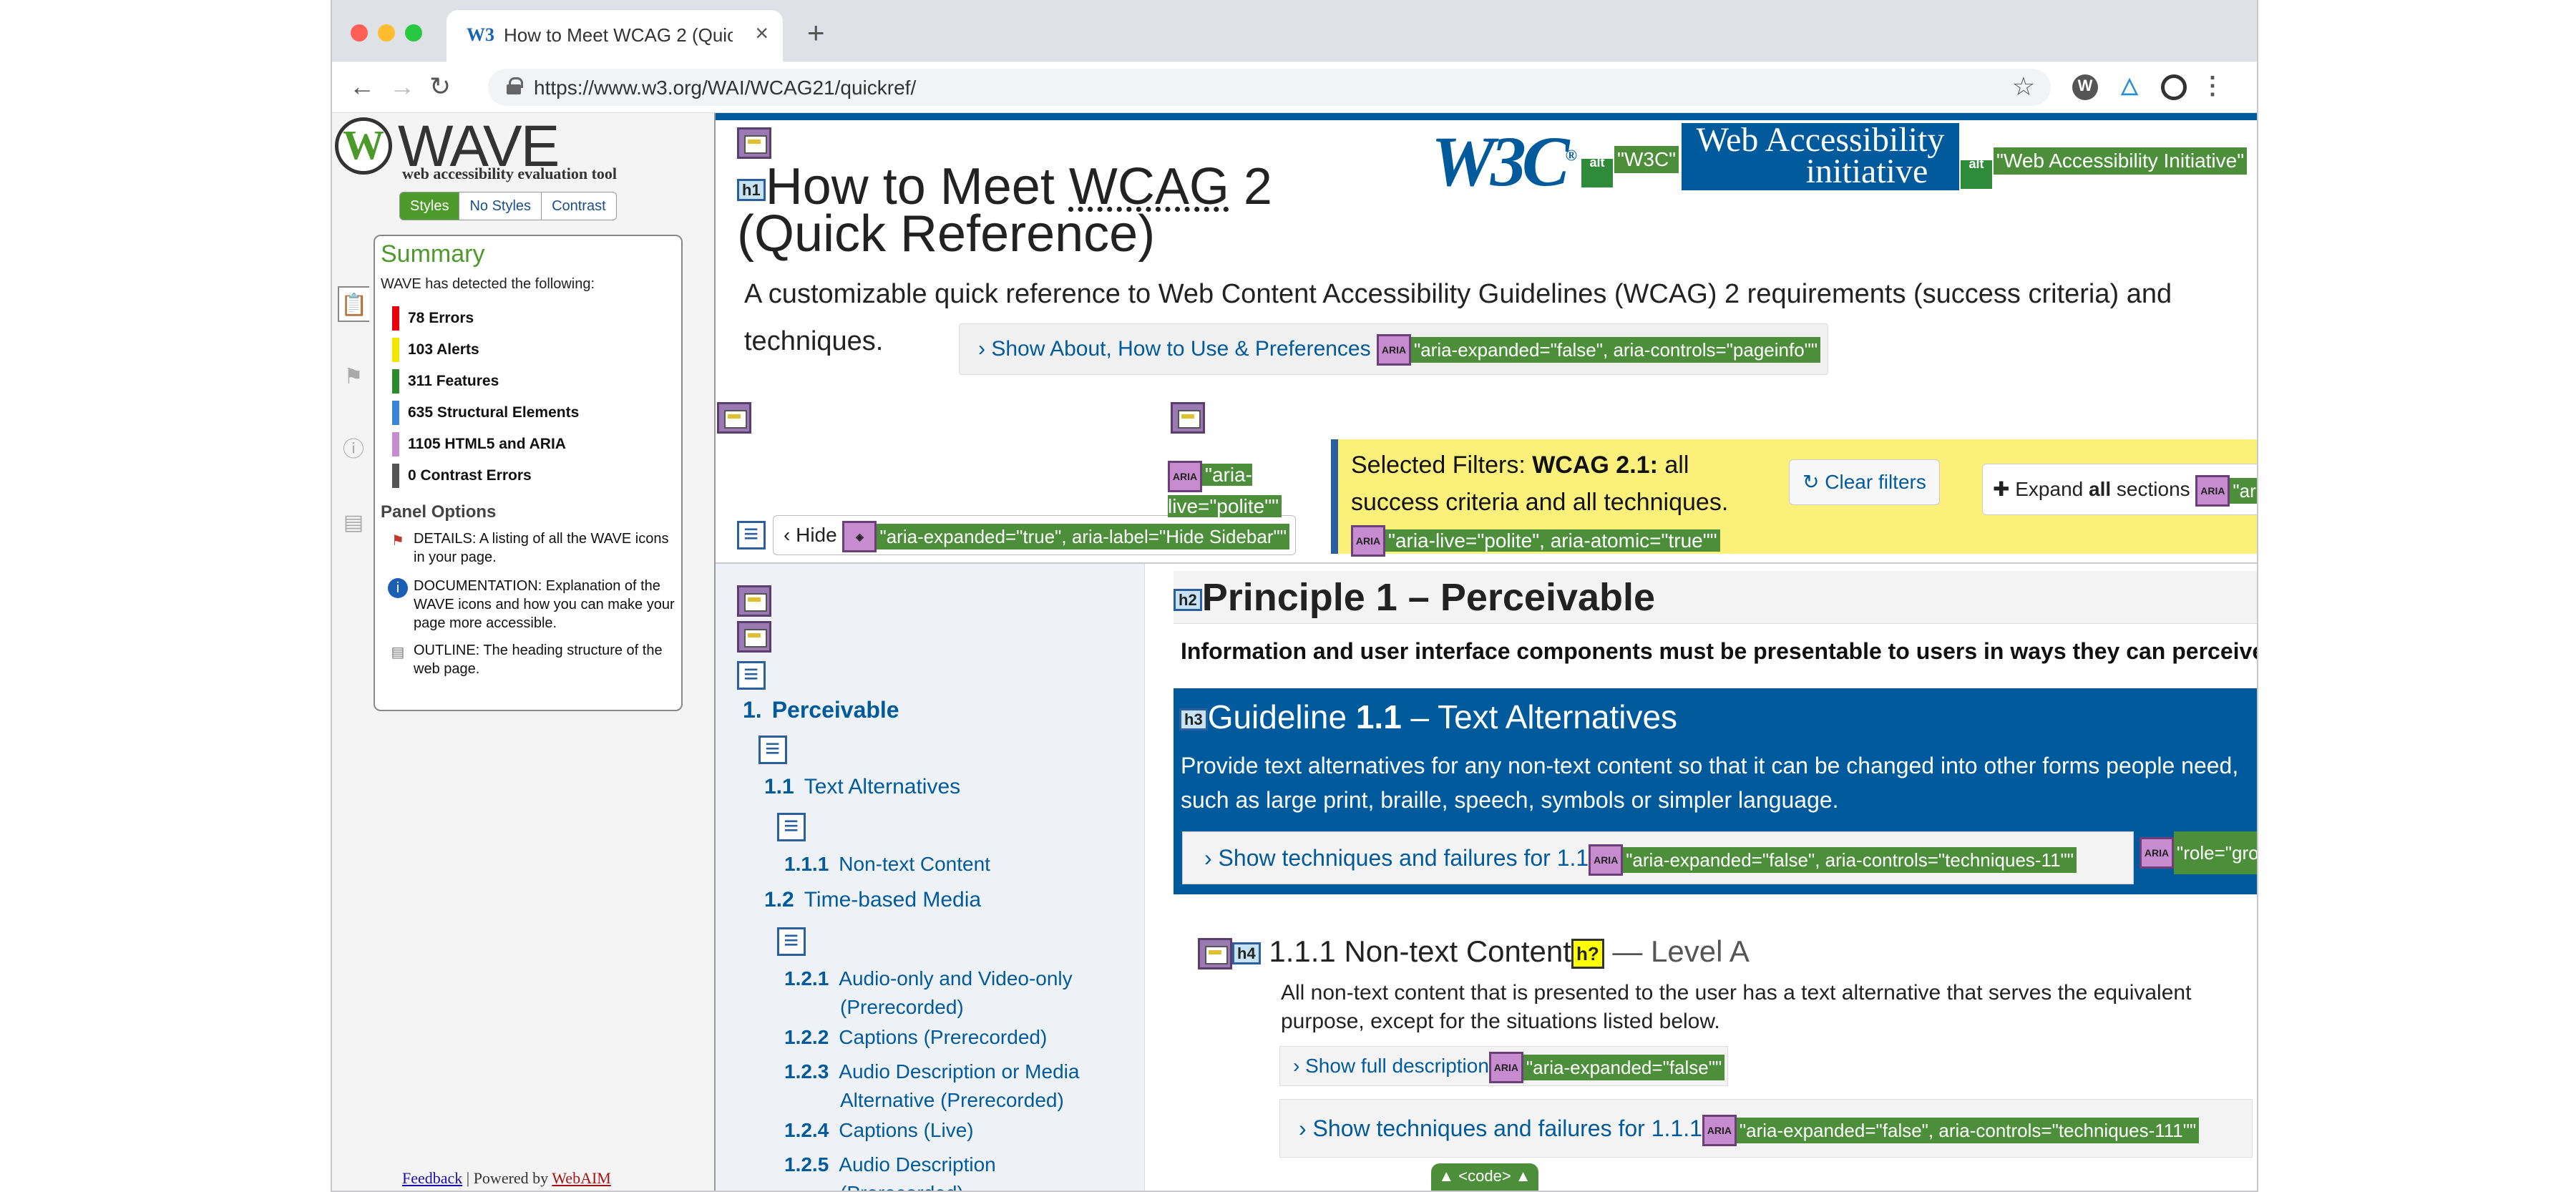  Describe the element at coordinates (430, 206) in the screenshot. I see `styles-button: Styles` at that location.